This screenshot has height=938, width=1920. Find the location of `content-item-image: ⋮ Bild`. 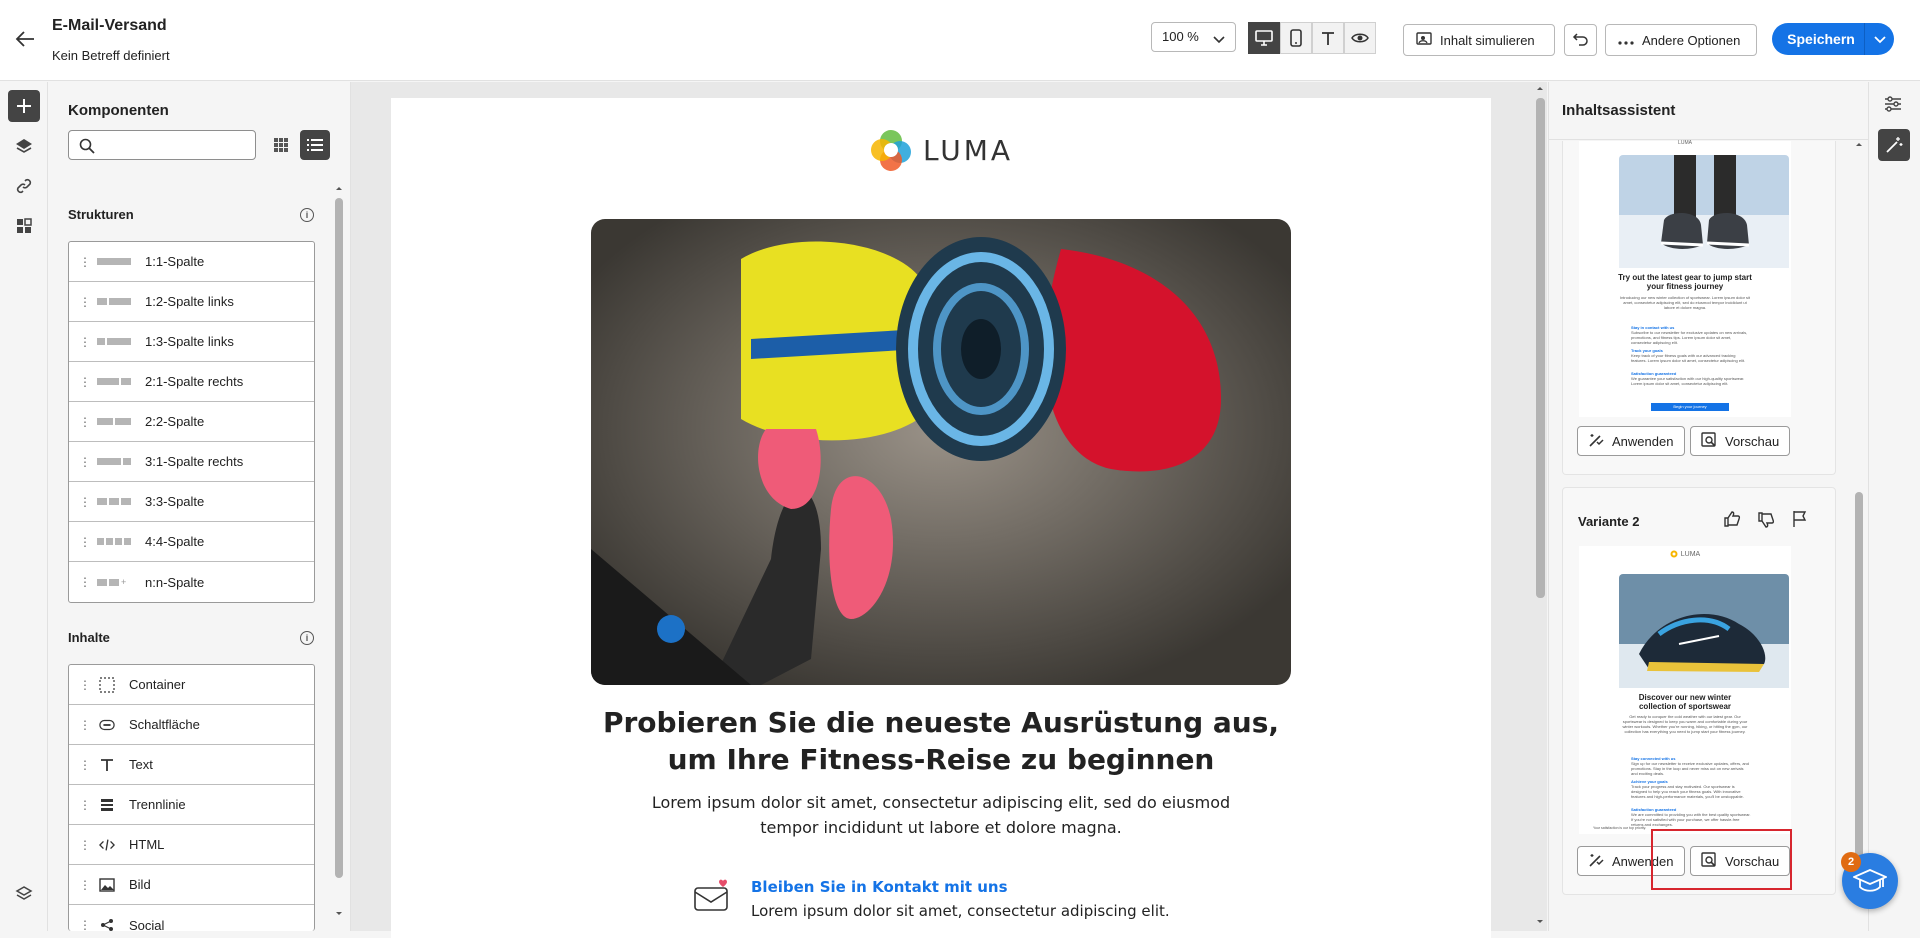

content-item-image: ⋮ Bild is located at coordinates (191, 885).